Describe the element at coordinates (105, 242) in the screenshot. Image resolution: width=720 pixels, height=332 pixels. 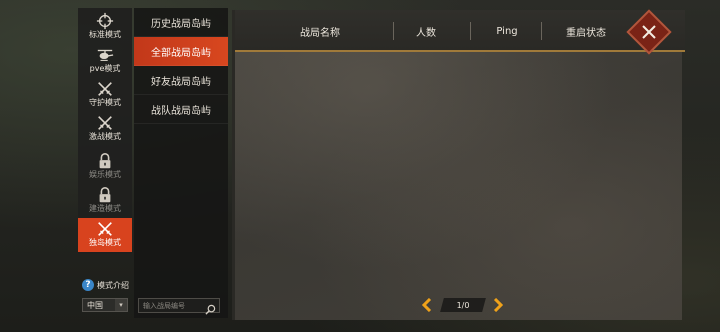
I see `mode-label: 独岛模式` at that location.